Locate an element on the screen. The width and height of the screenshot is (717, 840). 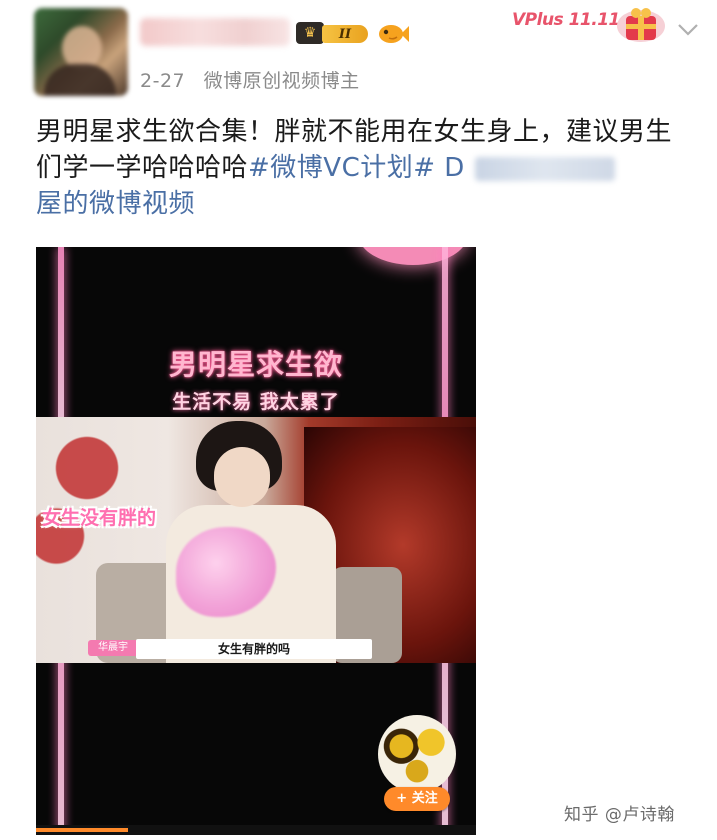
video-title: 男明星求生欲 is located at coordinates (255, 364).